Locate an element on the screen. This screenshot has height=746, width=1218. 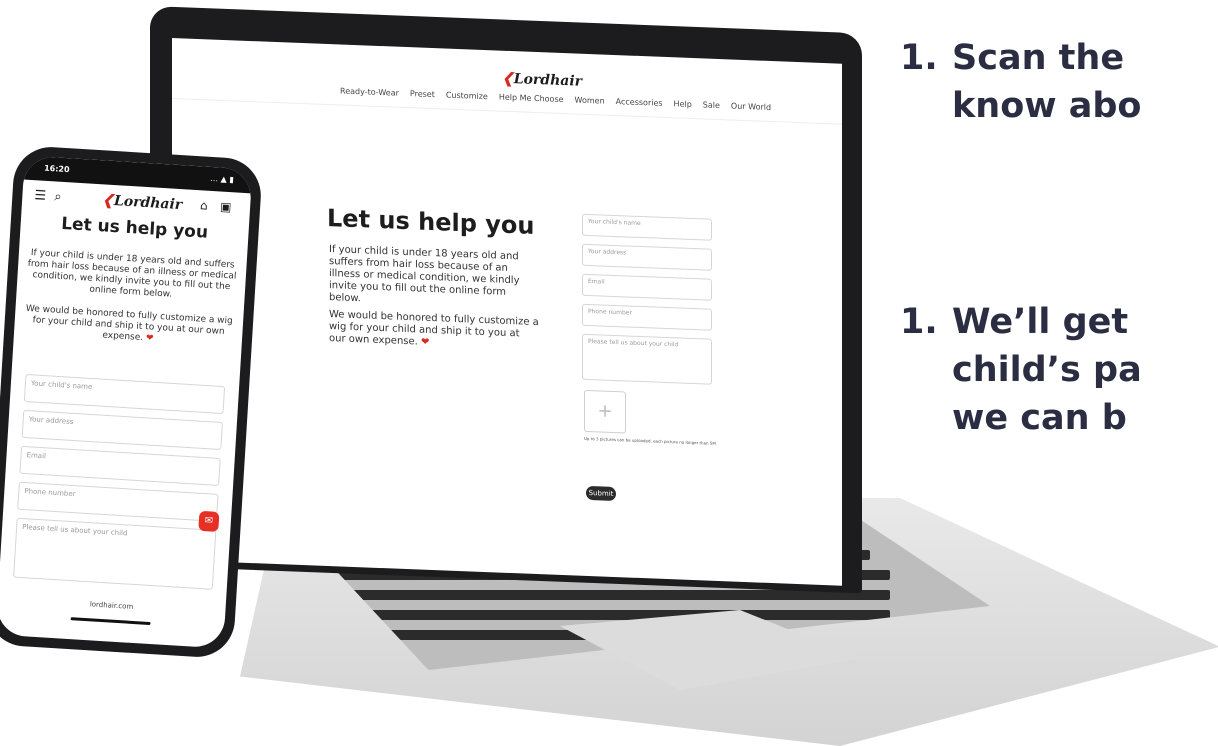
step-1-number: 1. is located at coordinates (919, 58).